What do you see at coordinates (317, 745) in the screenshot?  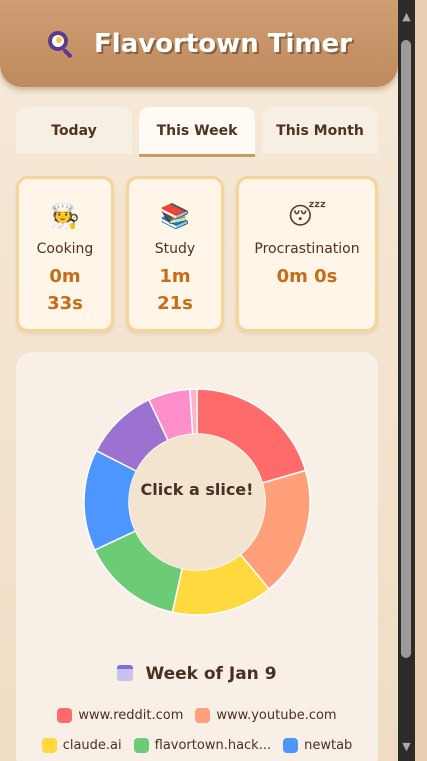 I see `legend-item: newtab` at bounding box center [317, 745].